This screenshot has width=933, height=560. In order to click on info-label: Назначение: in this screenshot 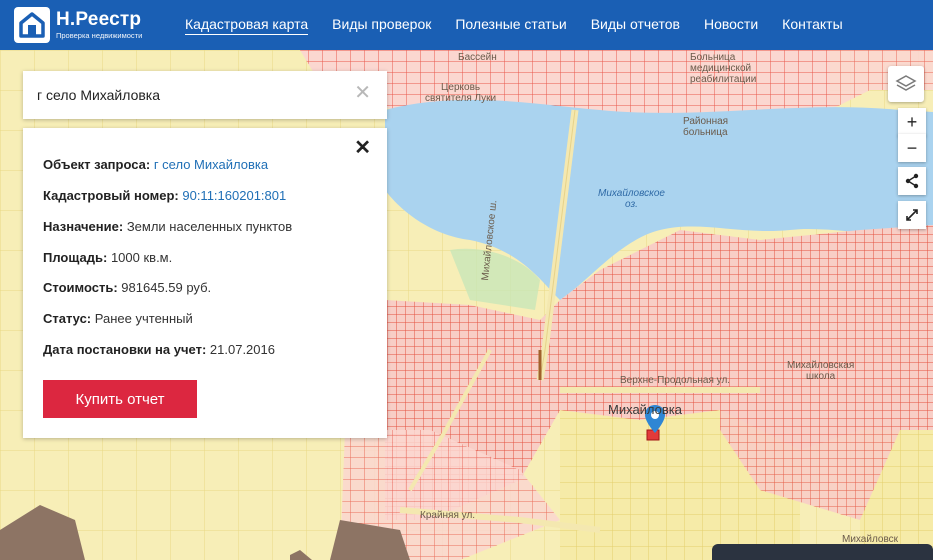, I will do `click(83, 226)`.